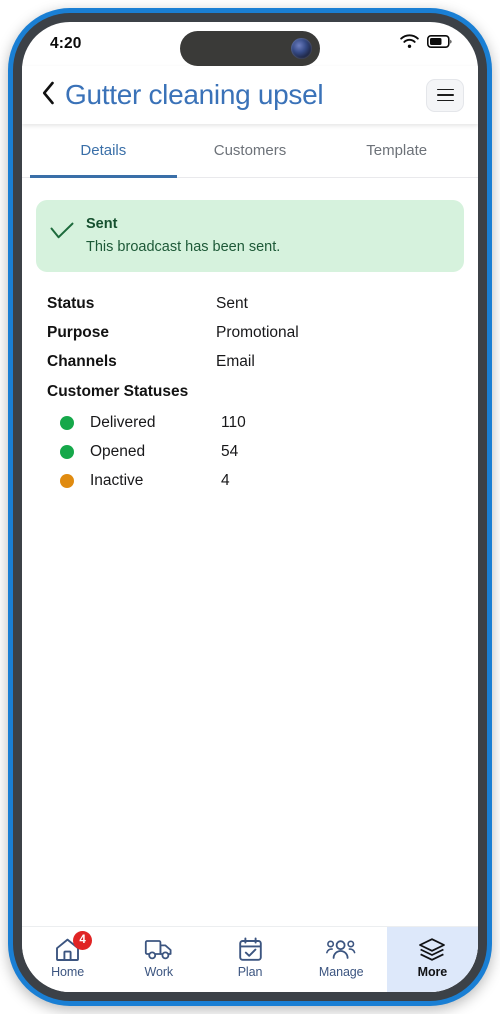  What do you see at coordinates (68, 972) in the screenshot?
I see `nav-label-home: Home` at bounding box center [68, 972].